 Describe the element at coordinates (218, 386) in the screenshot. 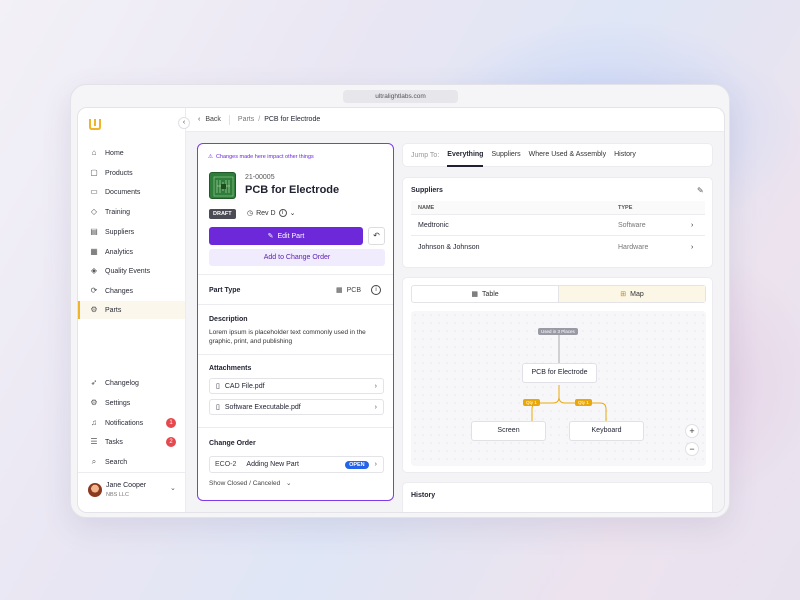

I see `file-icon: ▯` at that location.